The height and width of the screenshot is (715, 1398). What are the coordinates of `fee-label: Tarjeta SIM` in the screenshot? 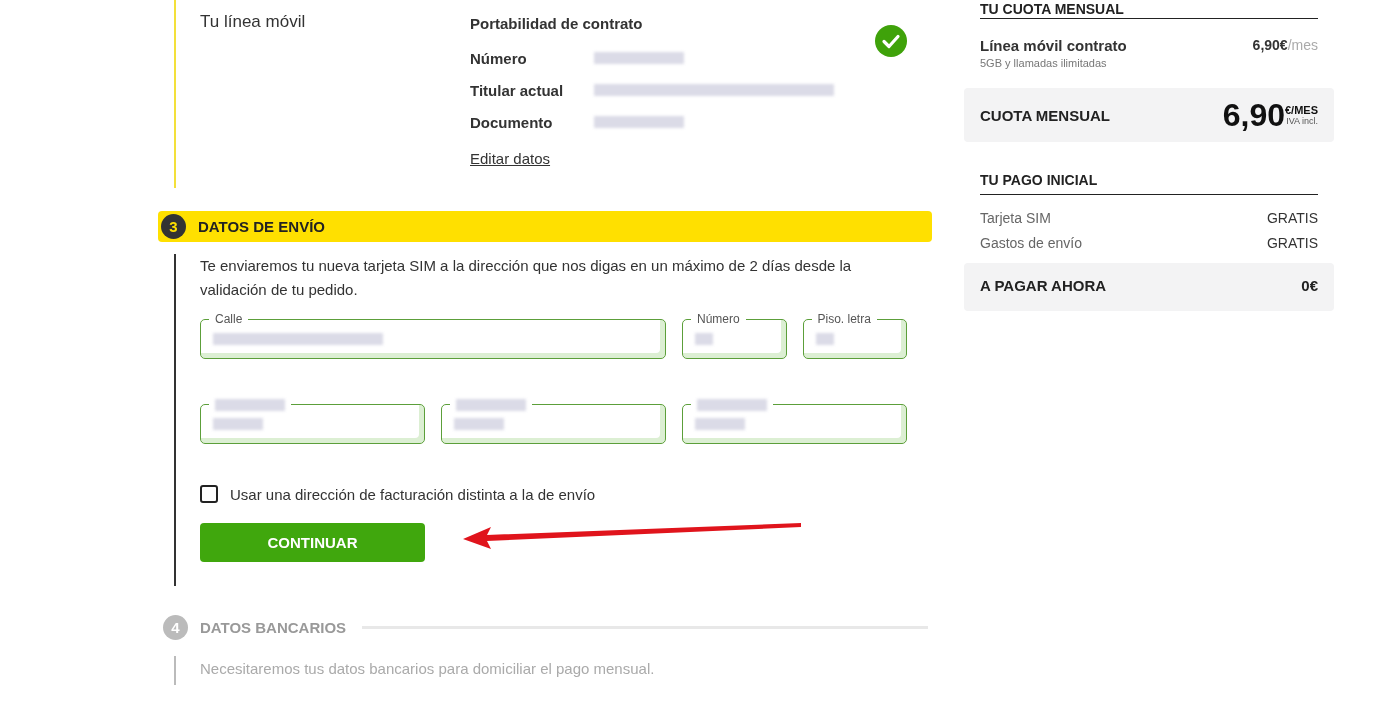 It's located at (1015, 217).